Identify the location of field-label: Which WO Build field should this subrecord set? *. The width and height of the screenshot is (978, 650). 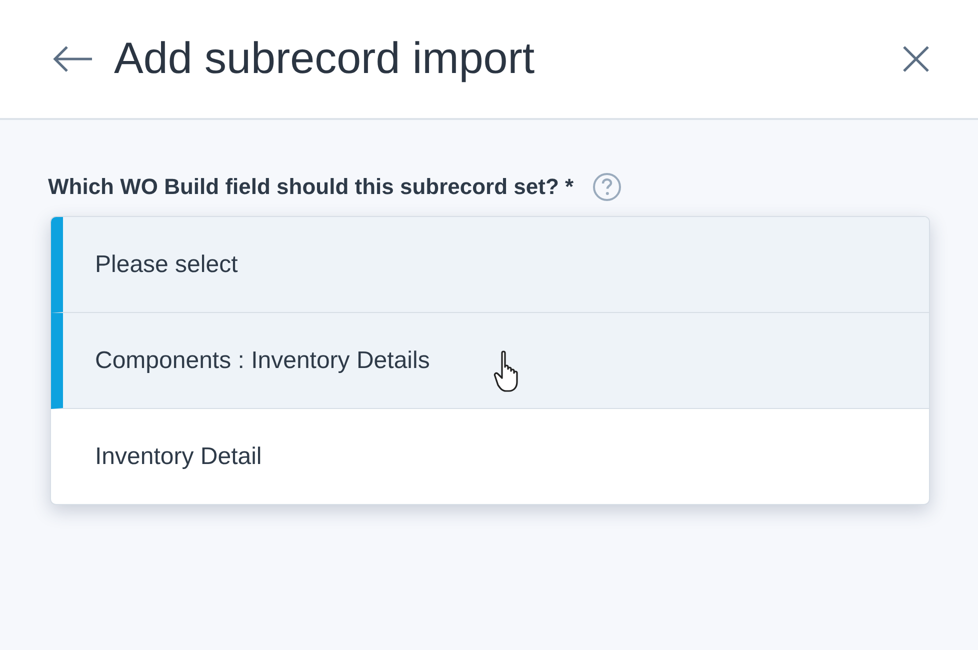
(311, 187).